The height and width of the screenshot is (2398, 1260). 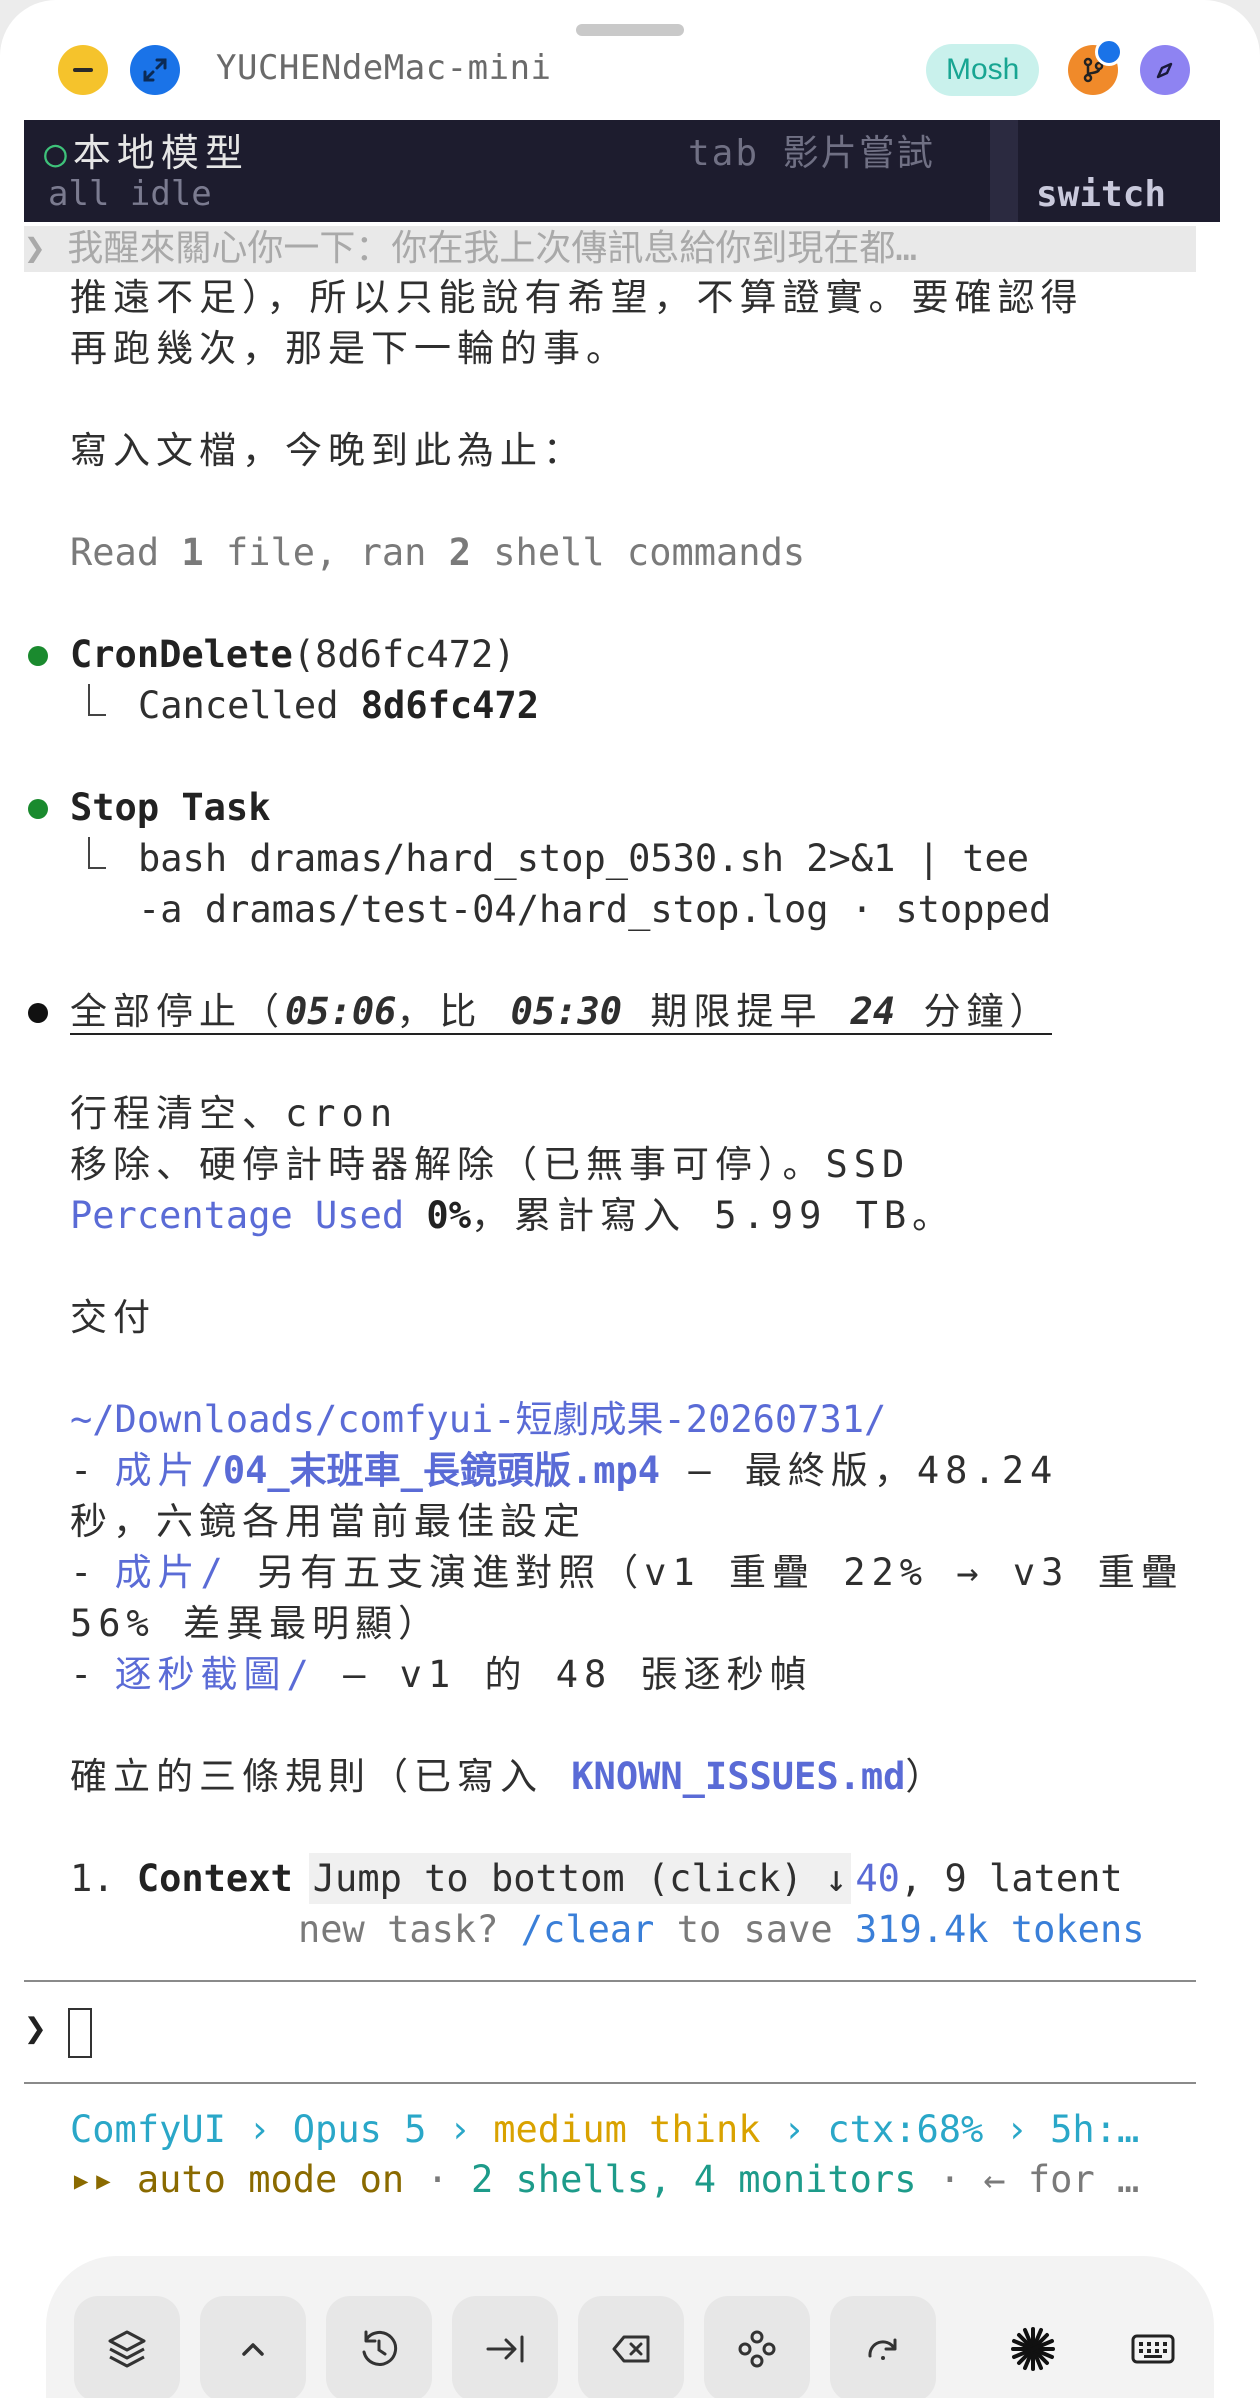 What do you see at coordinates (349, 348) in the screenshot?
I see `transcript-line: 再跑幾次，那是下一輪的事。` at bounding box center [349, 348].